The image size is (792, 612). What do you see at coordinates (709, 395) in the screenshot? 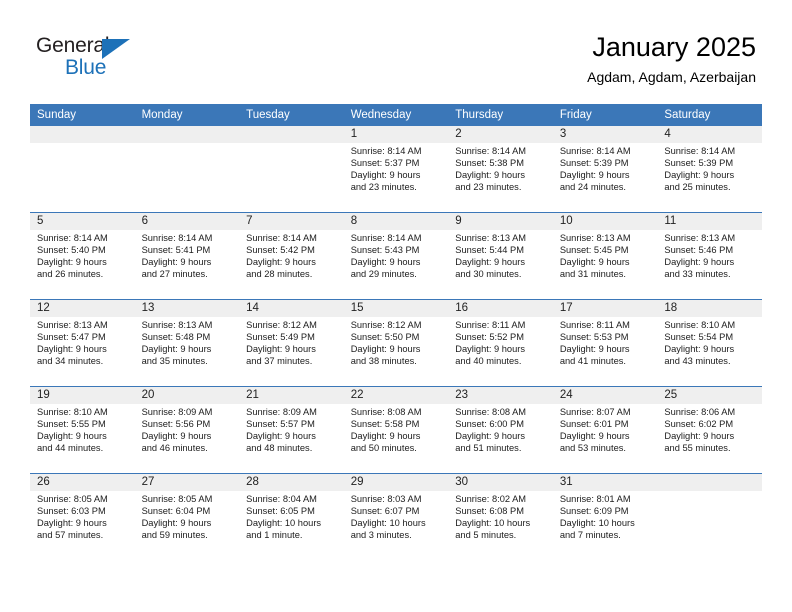
I see `day-number: 25` at bounding box center [709, 395].